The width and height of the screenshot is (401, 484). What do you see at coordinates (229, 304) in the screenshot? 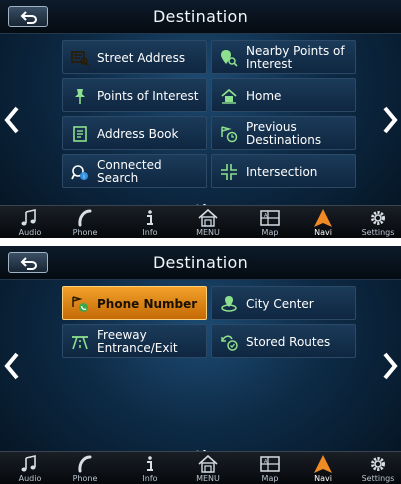
I see `city-center-icon` at bounding box center [229, 304].